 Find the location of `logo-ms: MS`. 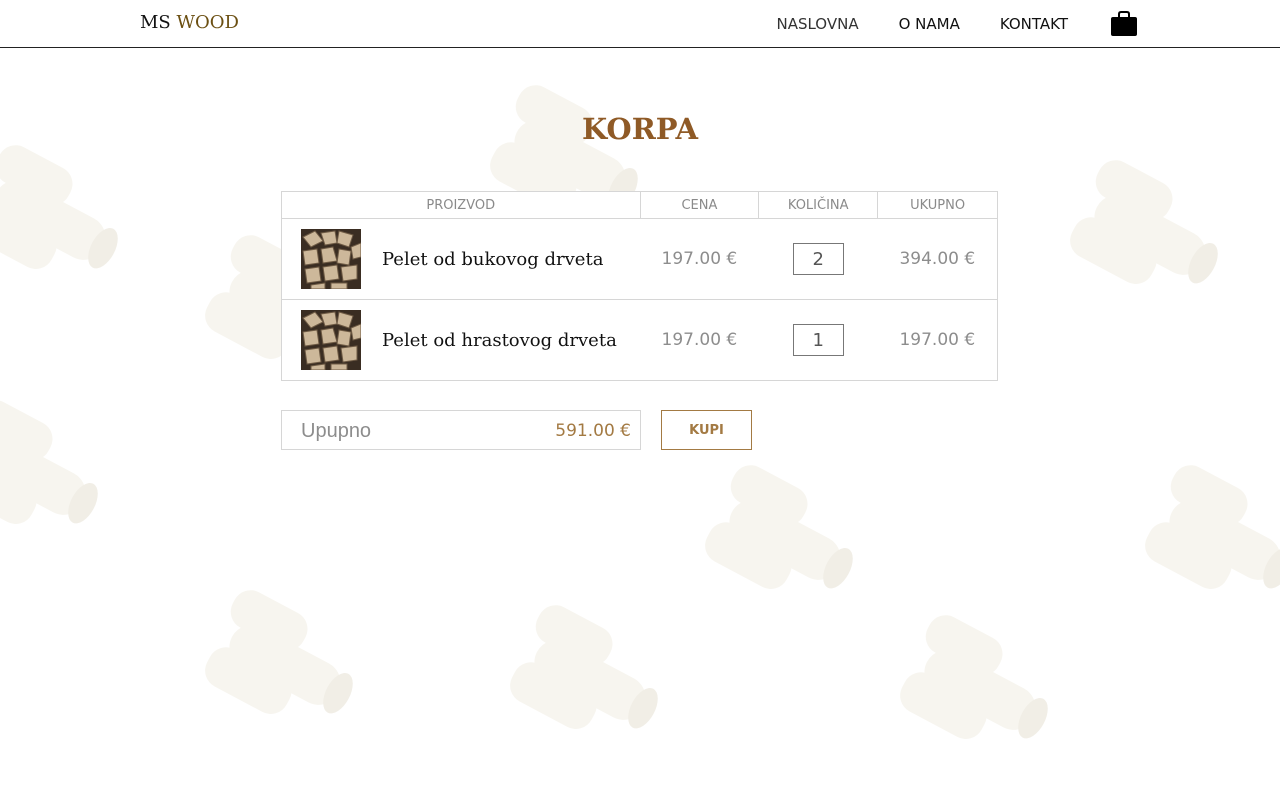

logo-ms: MS is located at coordinates (155, 22).